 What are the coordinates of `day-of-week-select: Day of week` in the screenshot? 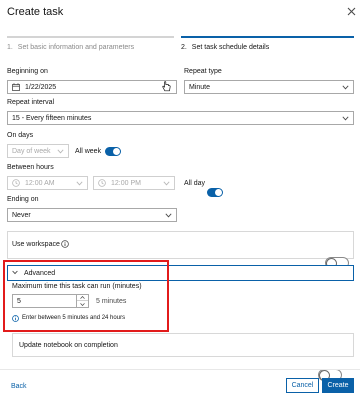 It's located at (38, 151).